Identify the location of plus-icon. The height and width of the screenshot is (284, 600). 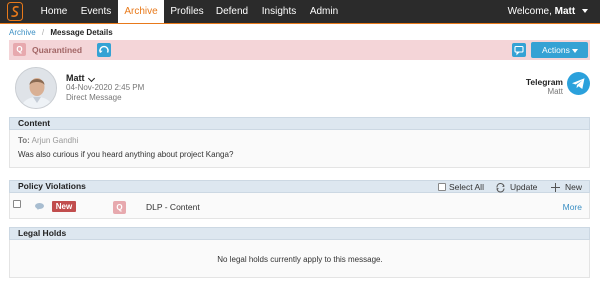
(555, 187).